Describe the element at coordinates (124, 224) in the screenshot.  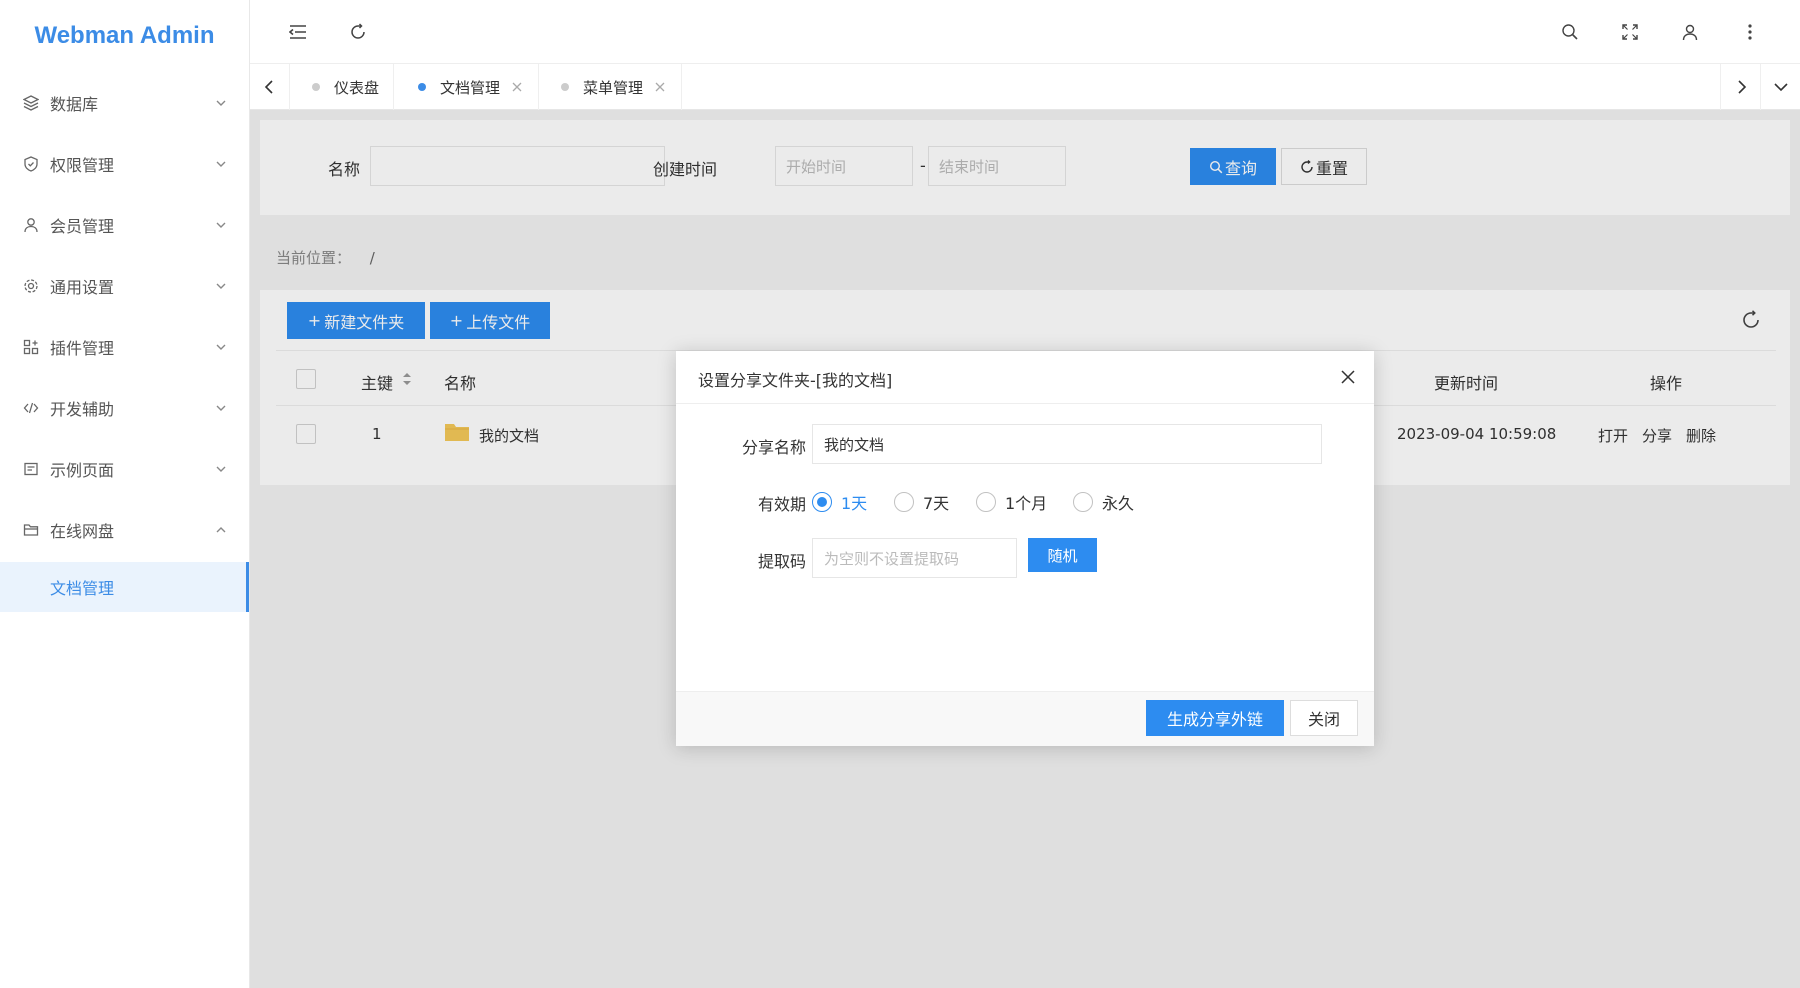
I see `sidebar-item-members: 会员管理` at that location.